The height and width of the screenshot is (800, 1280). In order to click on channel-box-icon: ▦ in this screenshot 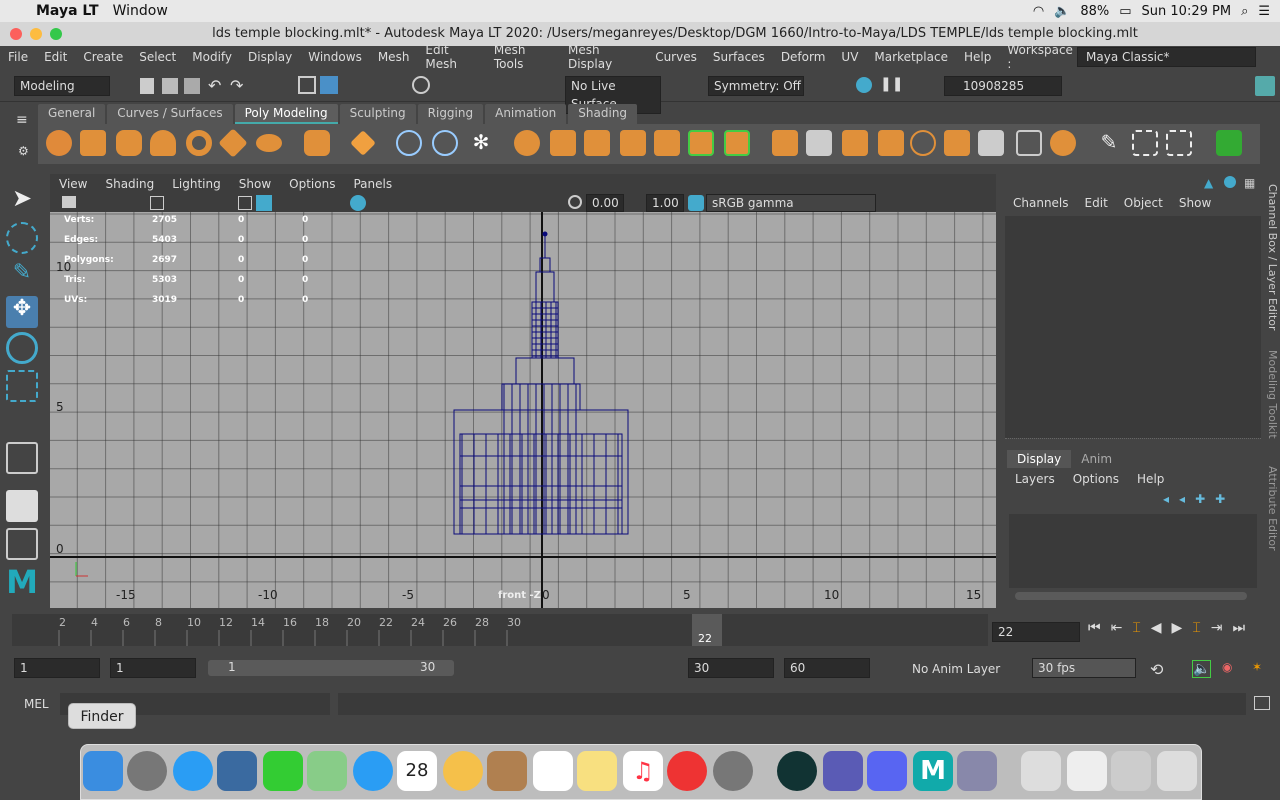, I will do `click(1249, 183)`.